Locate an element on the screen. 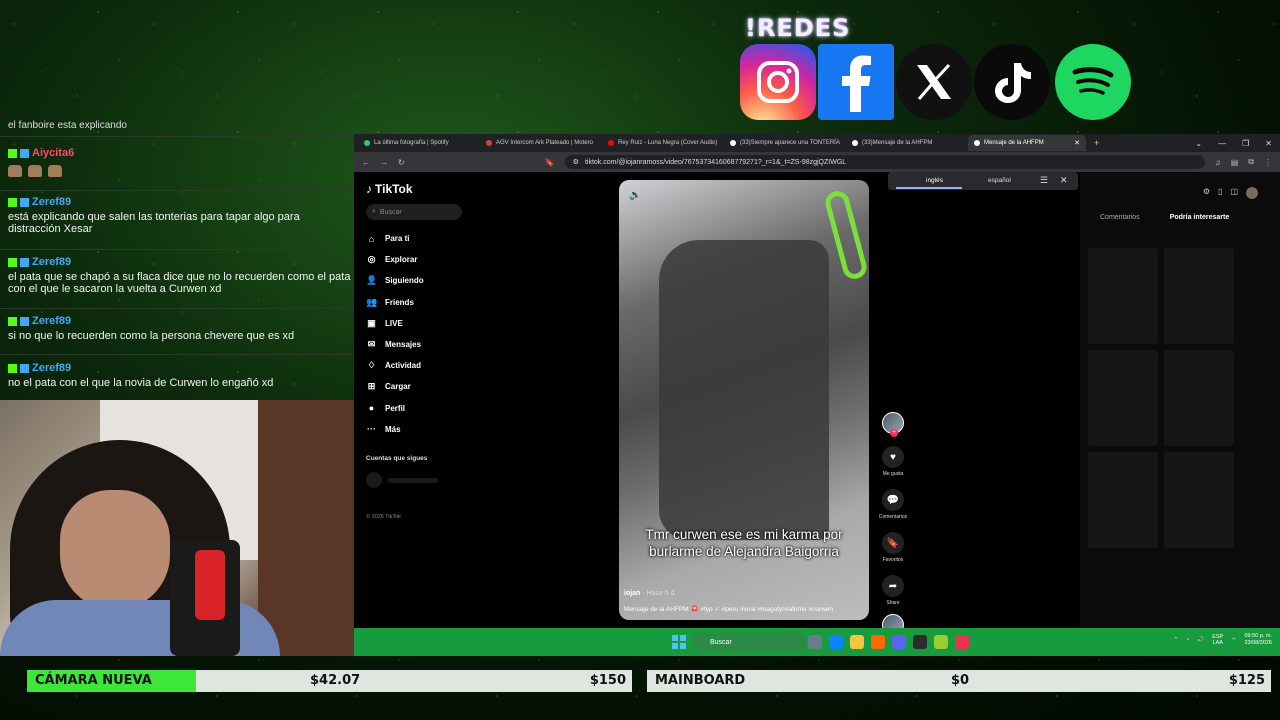  nav-item-explorar: ◎ Explorar is located at coordinates (421, 259).